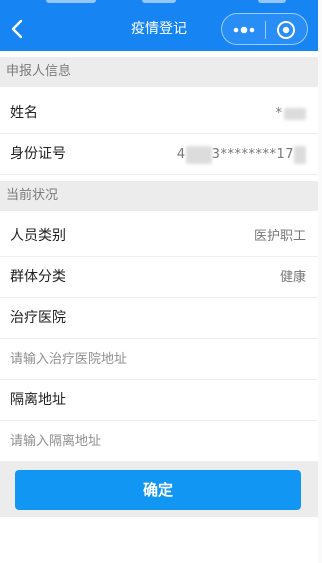 This screenshot has height=563, width=322. I want to click on page-title: 疫情登记, so click(159, 29).